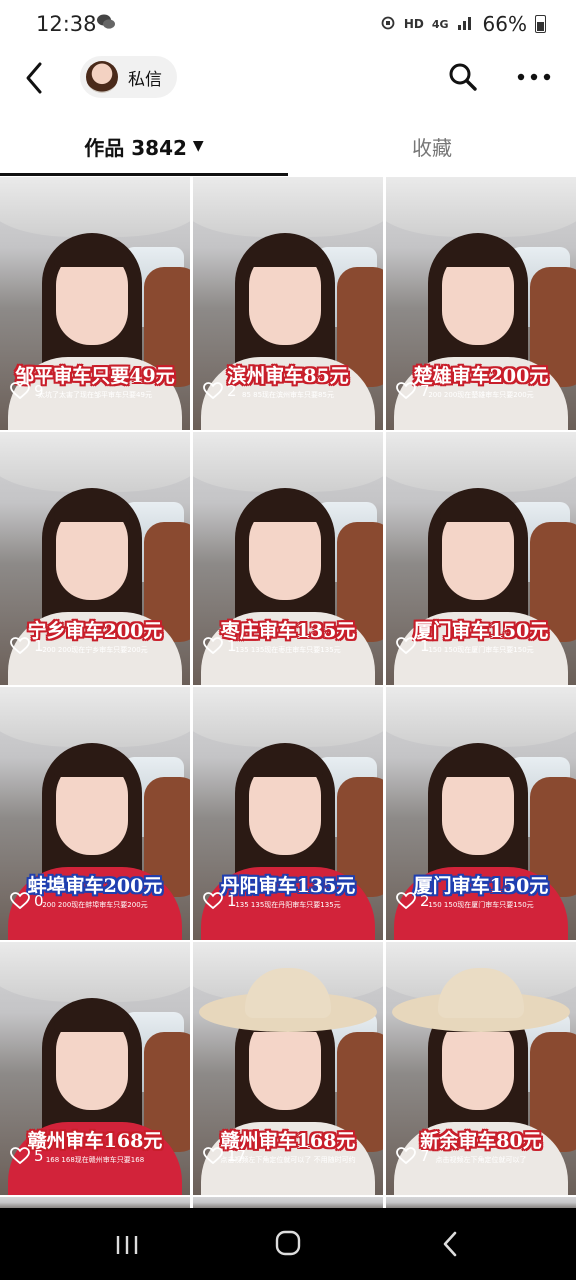 The image size is (576, 1280). Describe the element at coordinates (534, 77) in the screenshot. I see `more-options-button` at that location.